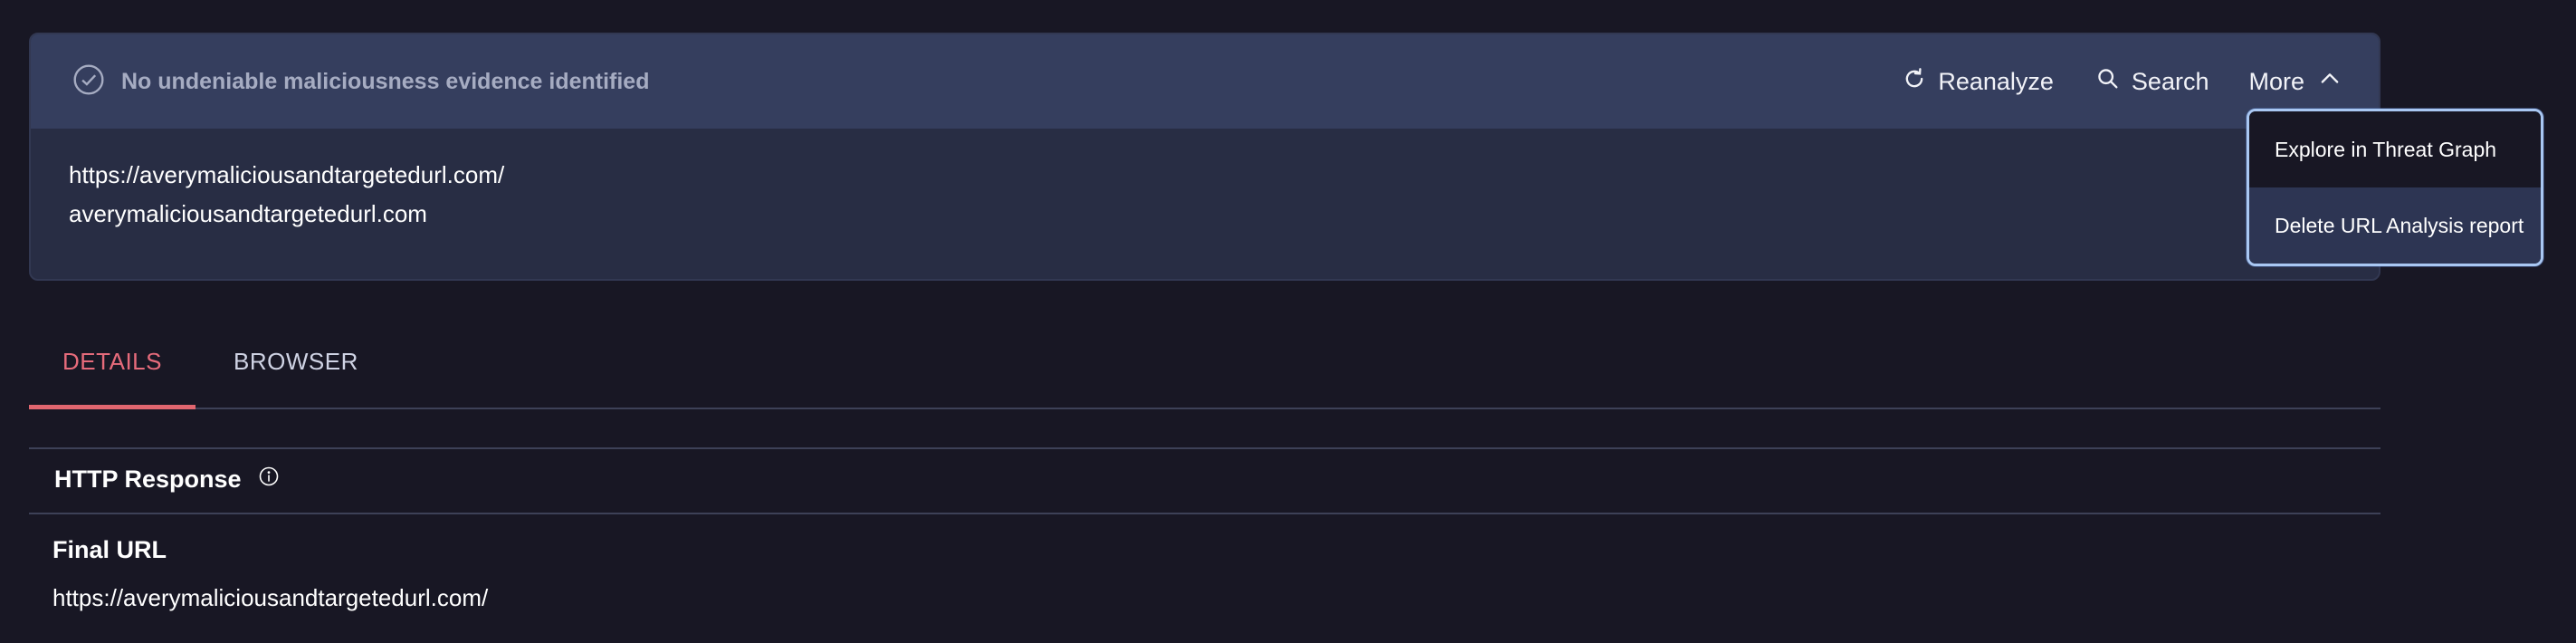 The height and width of the screenshot is (643, 2576). I want to click on chevron-up-icon, so click(2323, 82).